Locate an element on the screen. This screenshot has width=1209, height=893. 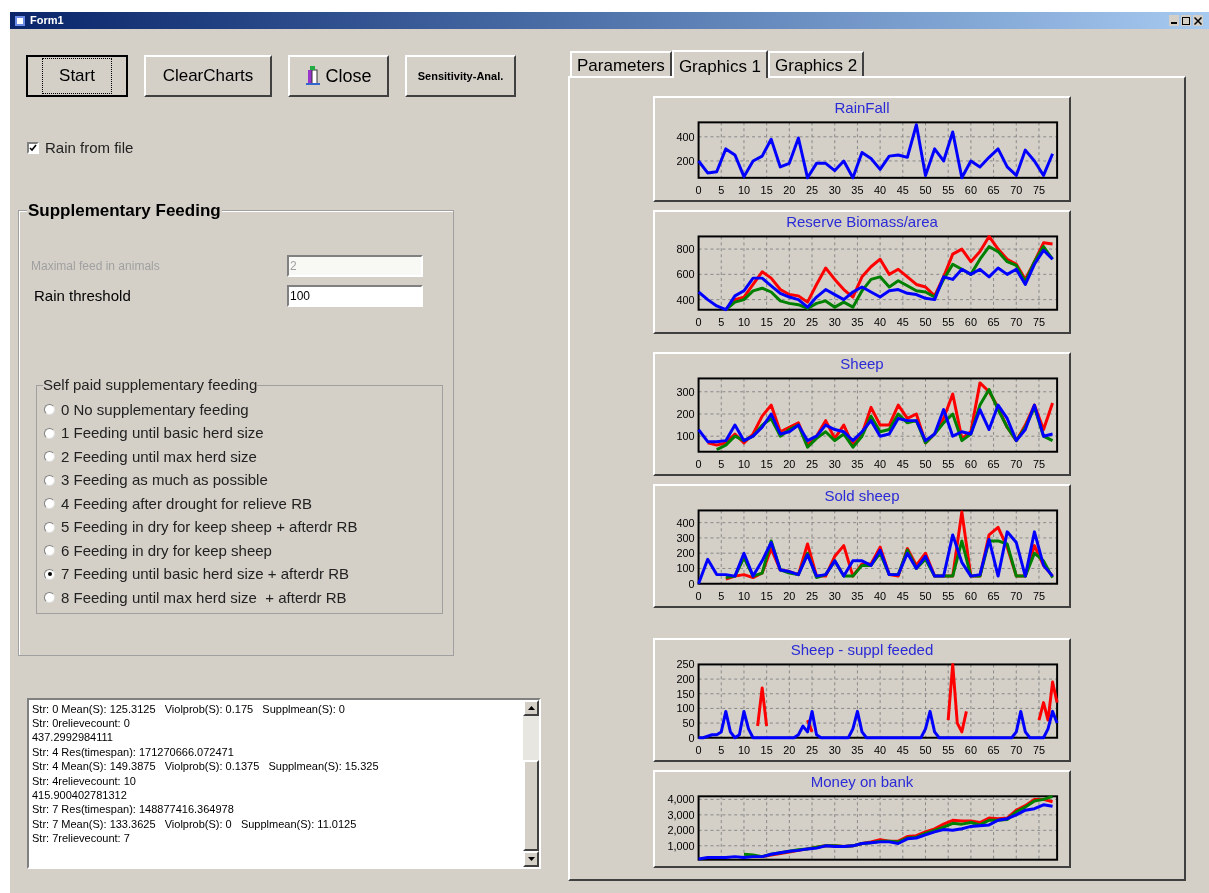
log-line: Str: 7 Res(timespan): 148877416.364978 is located at coordinates (133, 809).